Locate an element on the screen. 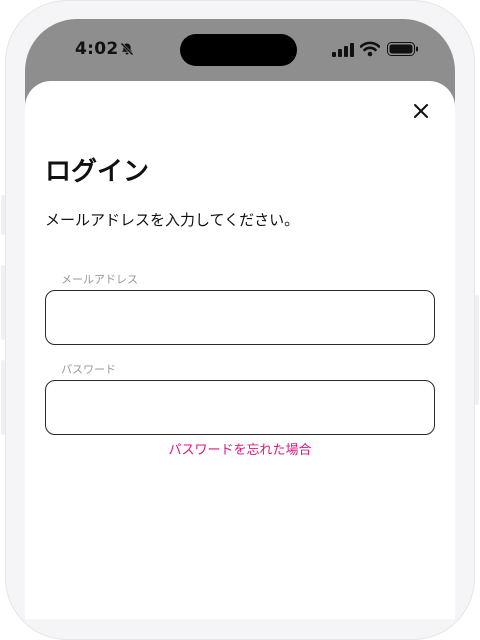 The image size is (480, 640). password-field is located at coordinates (240, 407).